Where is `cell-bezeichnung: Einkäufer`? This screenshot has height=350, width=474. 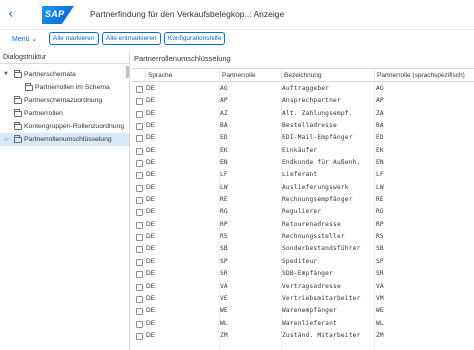
cell-bezeichnung: Einkäufer is located at coordinates (300, 150).